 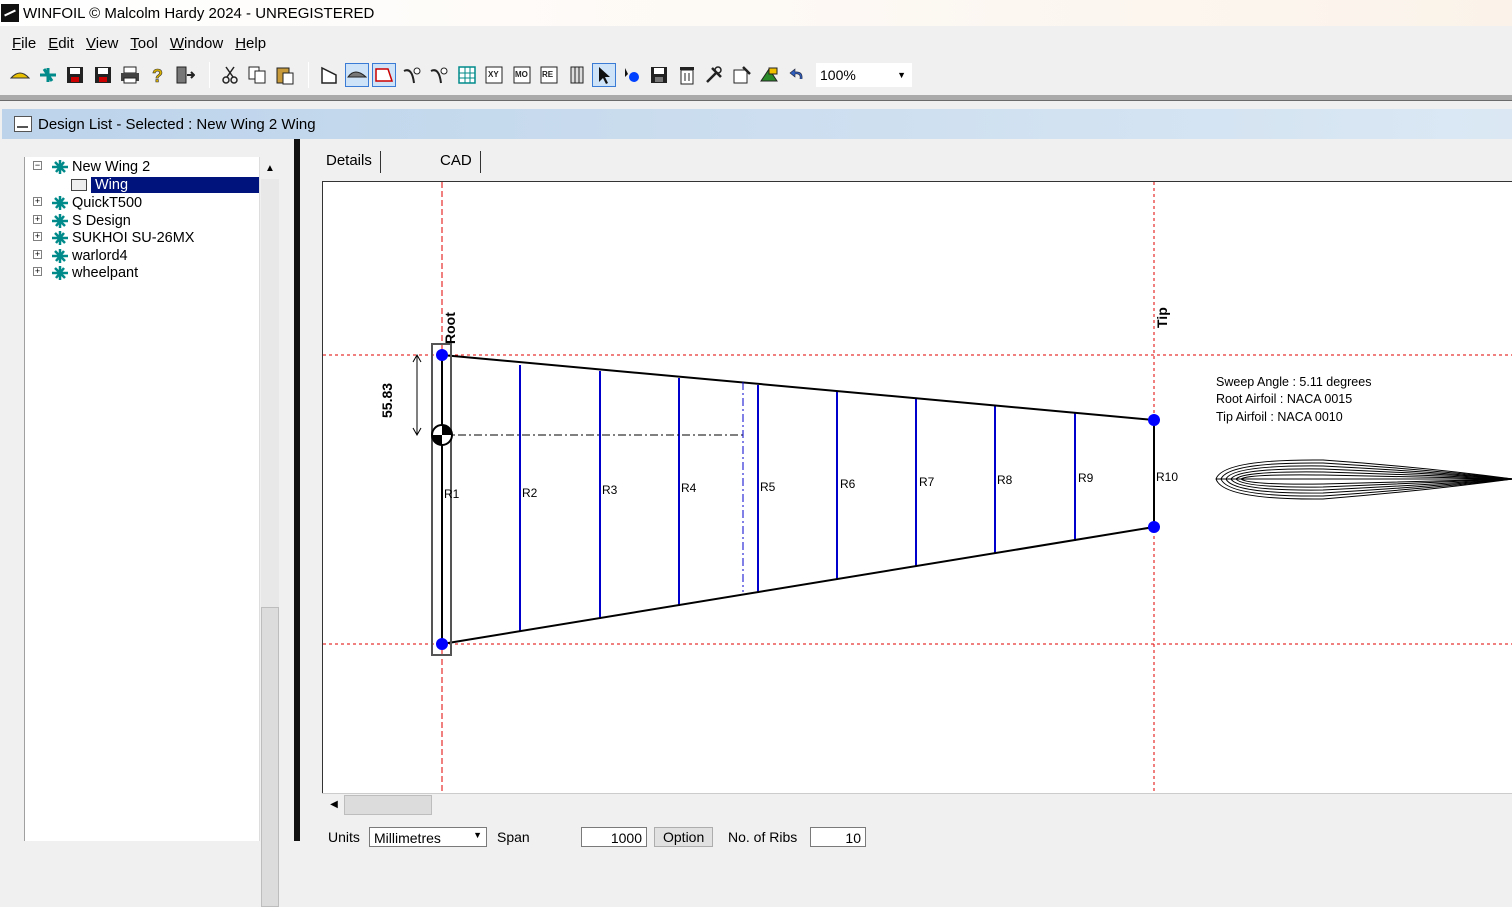 What do you see at coordinates (107, 202) in the screenshot?
I see `tree-item-label: QuickT500` at bounding box center [107, 202].